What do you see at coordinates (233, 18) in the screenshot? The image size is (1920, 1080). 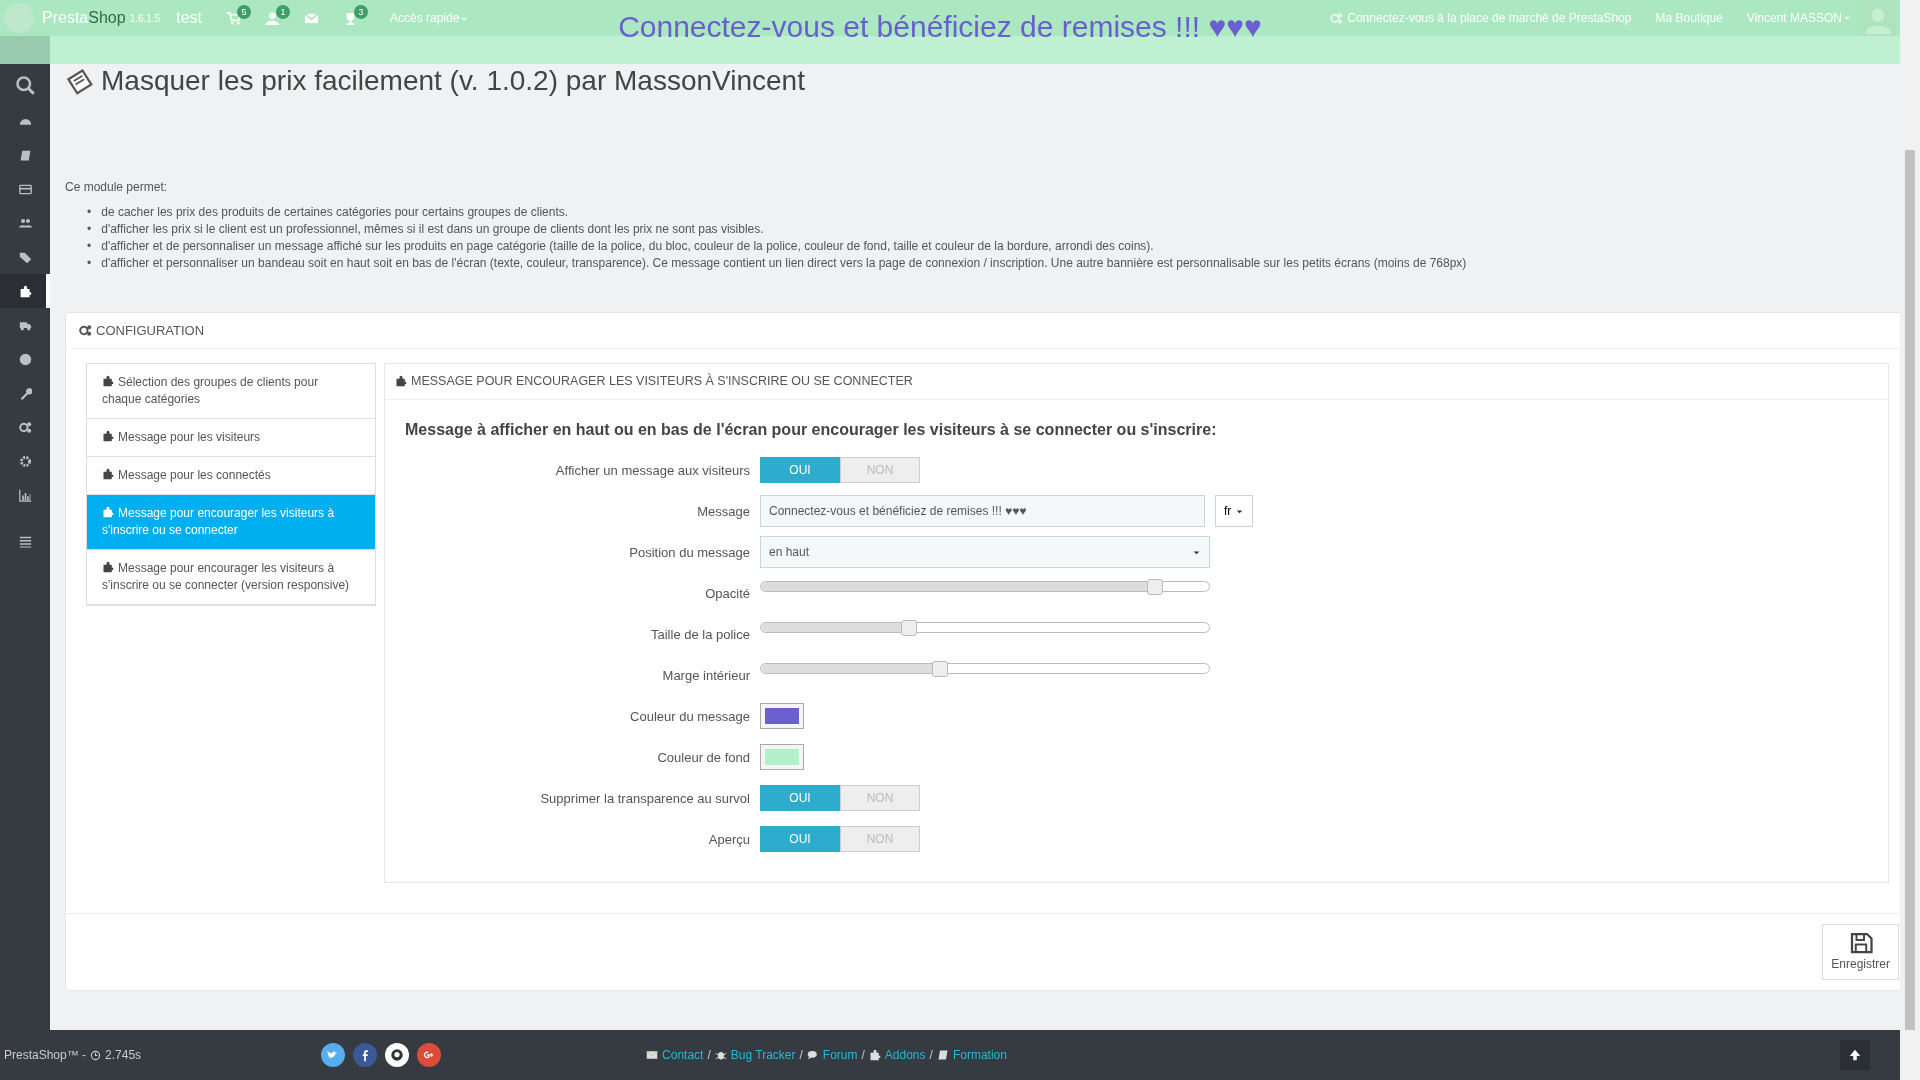 I see `cart-icon` at bounding box center [233, 18].